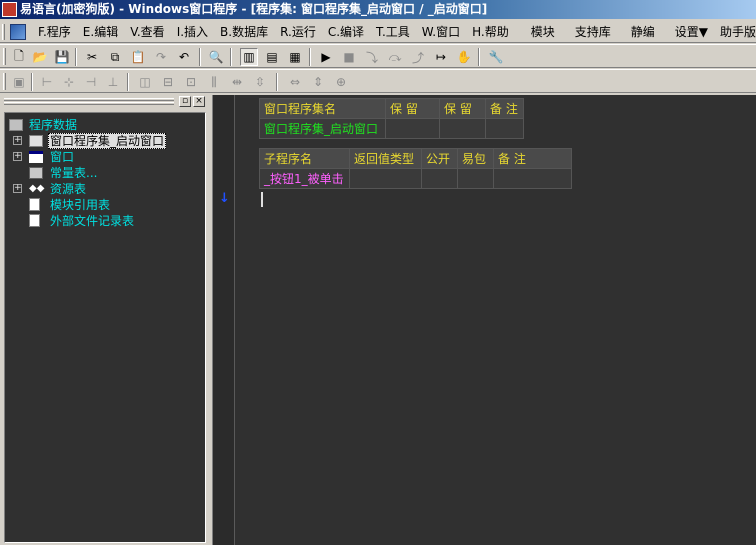 Image resolution: width=756 pixels, height=545 pixels. I want to click on header-cell: 公开, so click(439, 158).